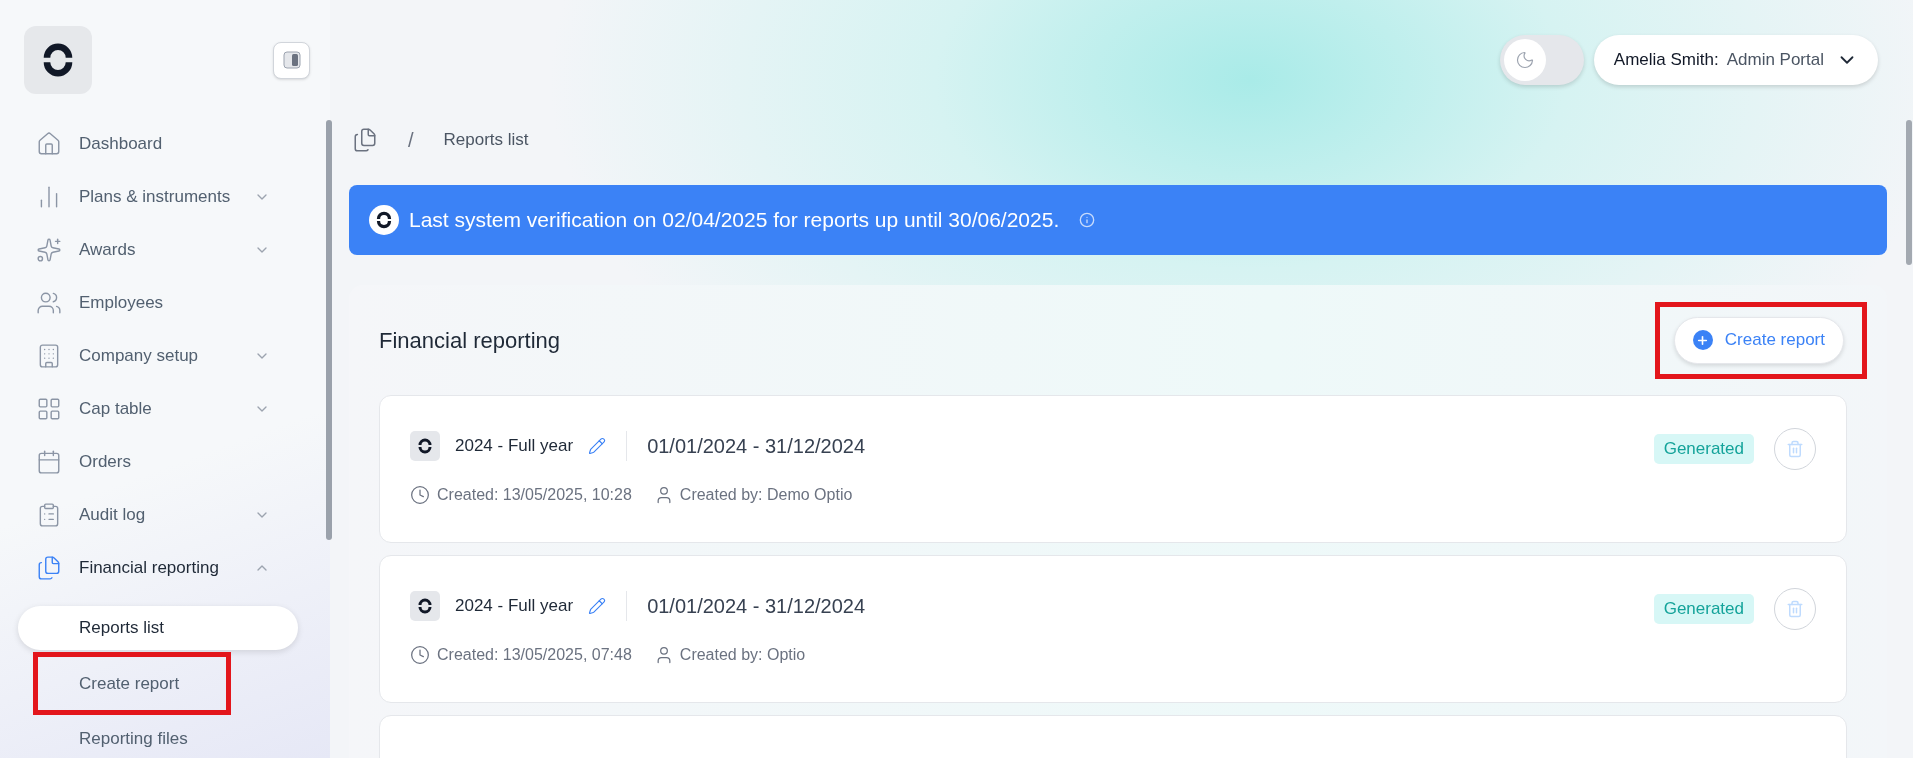  Describe the element at coordinates (534, 495) in the screenshot. I see `created-date: Created: 13/05/2025, 10:28` at that location.